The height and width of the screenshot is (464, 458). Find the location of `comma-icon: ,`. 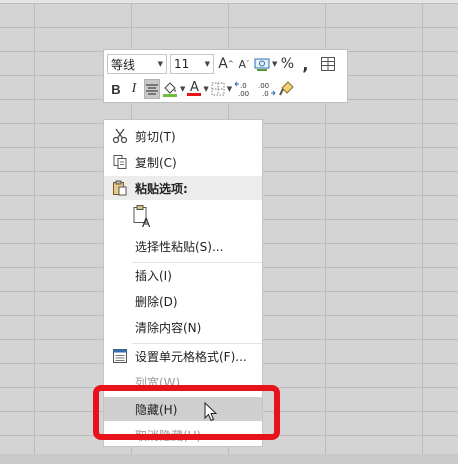

comma-icon: , is located at coordinates (305, 64).